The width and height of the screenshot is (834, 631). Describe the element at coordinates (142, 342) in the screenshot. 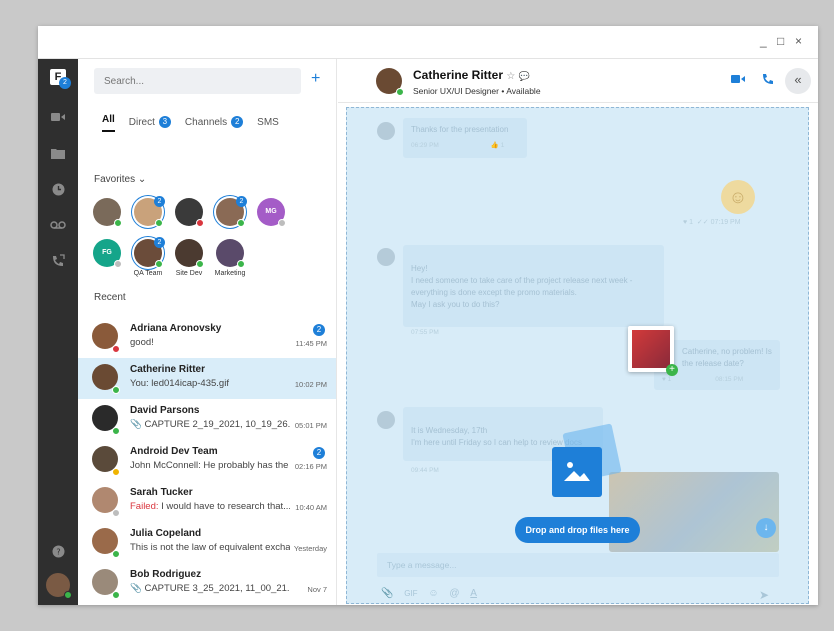

I see `conversation-preview: good!` at that location.